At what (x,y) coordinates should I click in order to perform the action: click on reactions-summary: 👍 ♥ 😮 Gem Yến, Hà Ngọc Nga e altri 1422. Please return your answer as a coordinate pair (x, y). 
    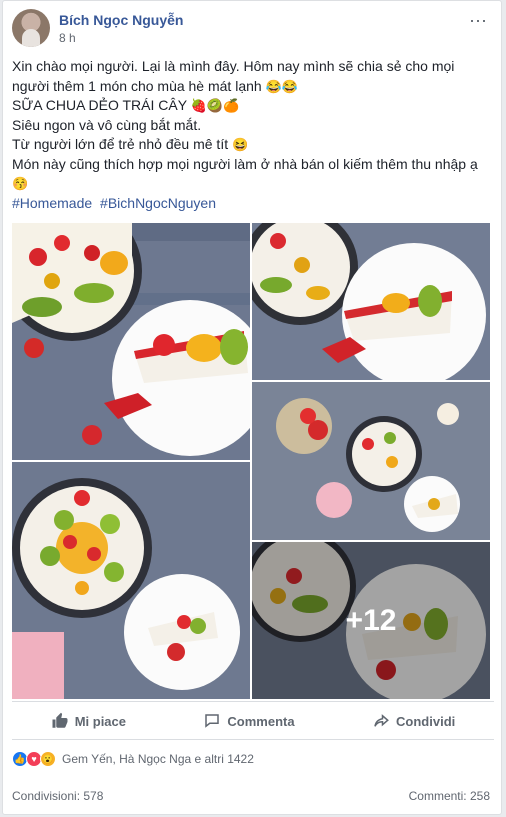
    Looking at the image, I should click on (133, 759).